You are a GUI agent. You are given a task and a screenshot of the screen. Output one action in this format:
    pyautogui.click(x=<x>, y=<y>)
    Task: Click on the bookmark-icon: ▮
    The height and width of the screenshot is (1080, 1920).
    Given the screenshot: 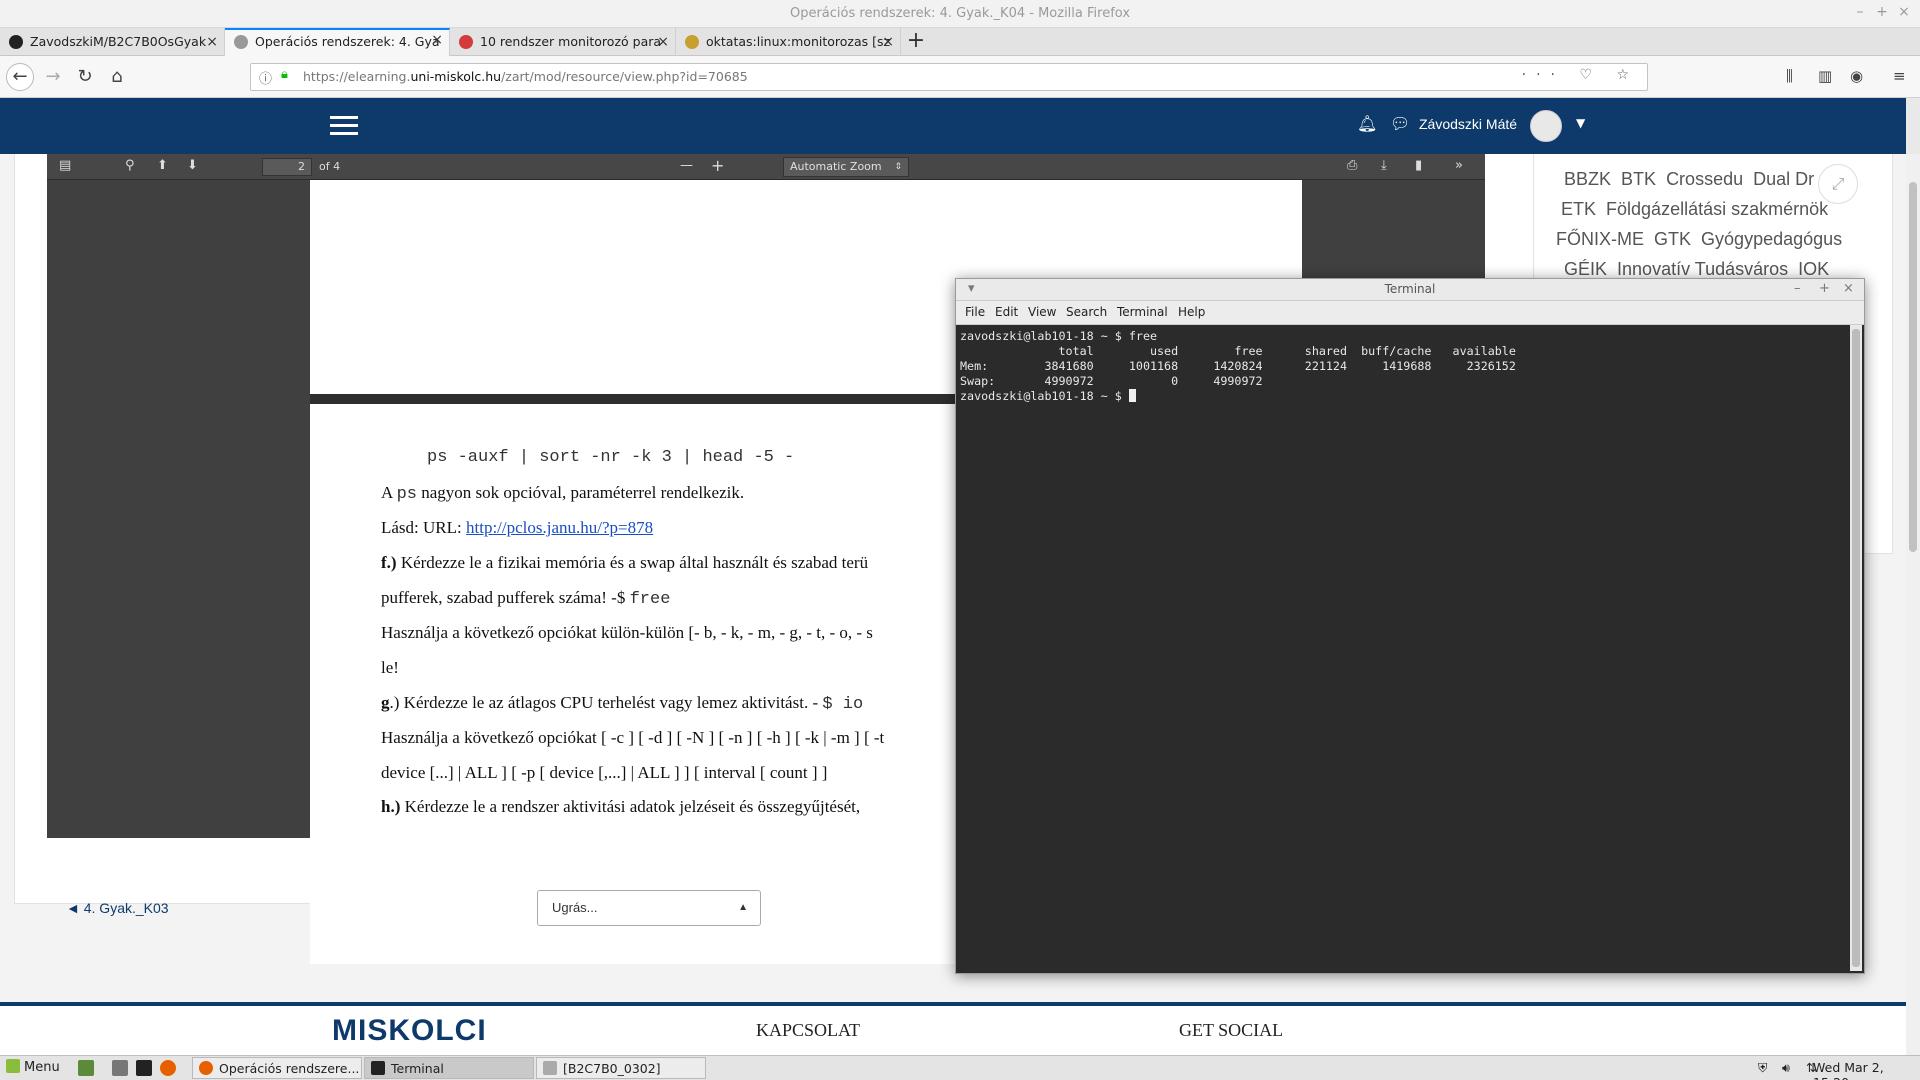 What is the action you would take?
    pyautogui.click(x=1418, y=165)
    